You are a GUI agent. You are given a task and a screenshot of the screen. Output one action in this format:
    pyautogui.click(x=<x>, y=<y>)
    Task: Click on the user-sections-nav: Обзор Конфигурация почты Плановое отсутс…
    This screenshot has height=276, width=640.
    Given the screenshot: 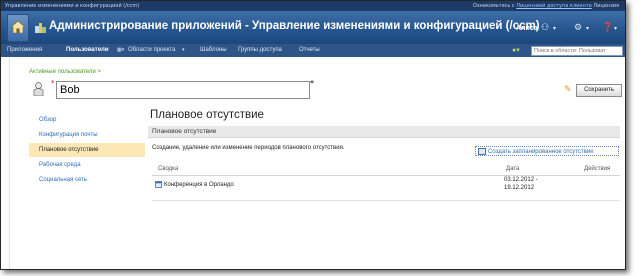 What is the action you would take?
    pyautogui.click(x=87, y=150)
    